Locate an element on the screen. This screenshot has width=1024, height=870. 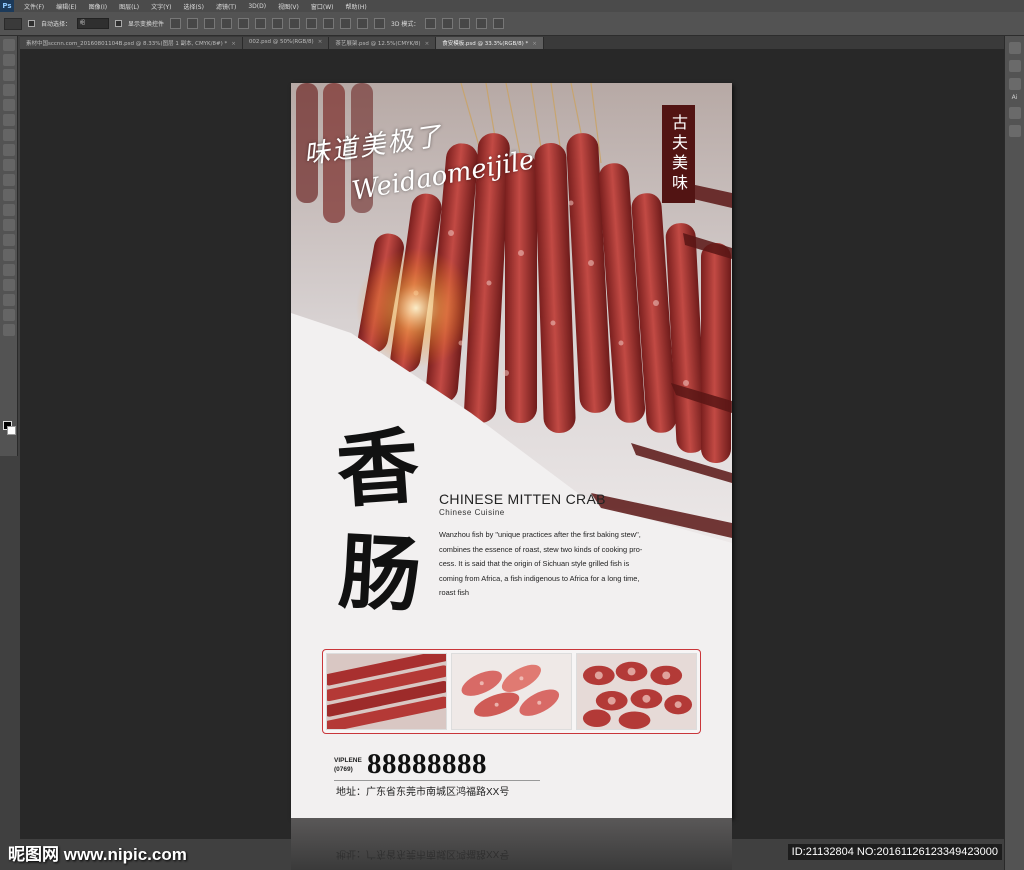
phone-number: 88888888 is located at coordinates (427, 764).